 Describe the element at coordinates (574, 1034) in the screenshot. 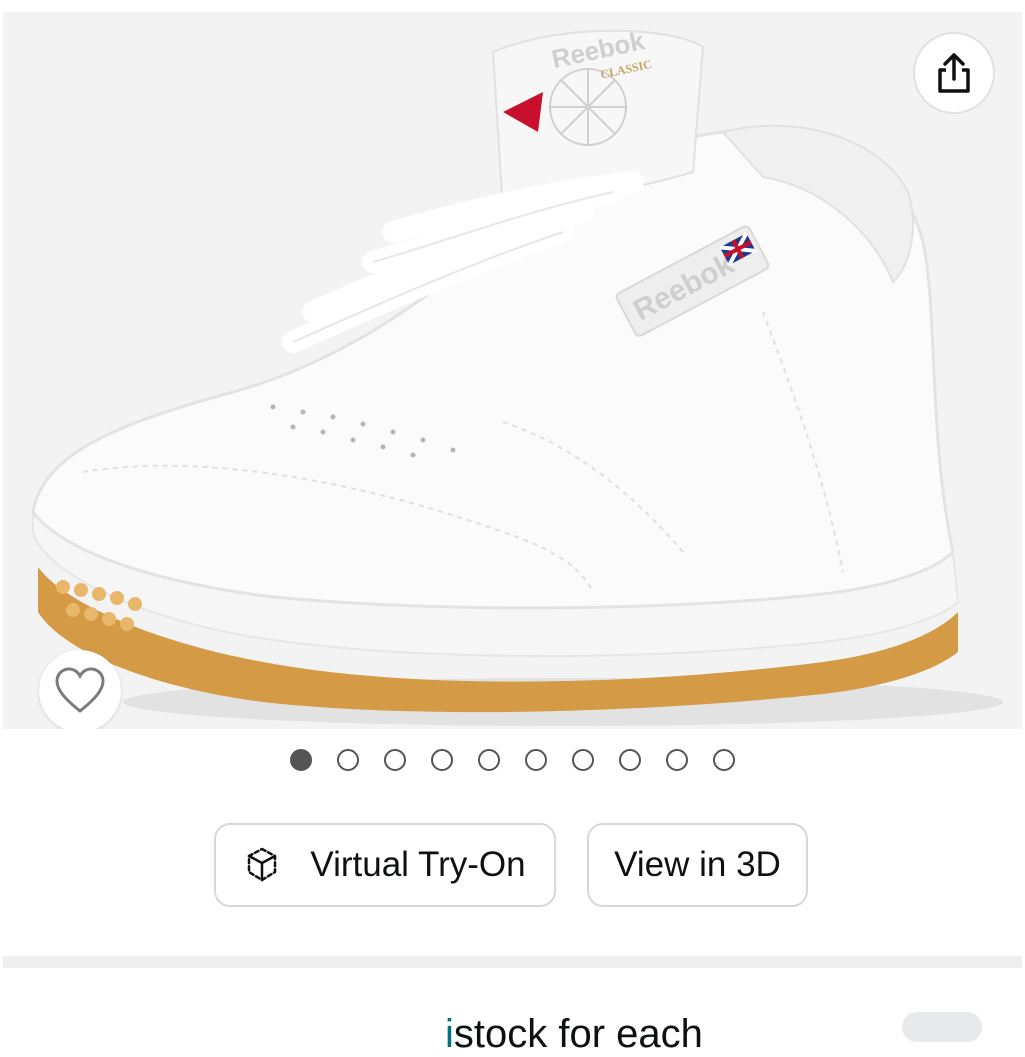

I see `partial-below-fold-text: istock for each` at that location.